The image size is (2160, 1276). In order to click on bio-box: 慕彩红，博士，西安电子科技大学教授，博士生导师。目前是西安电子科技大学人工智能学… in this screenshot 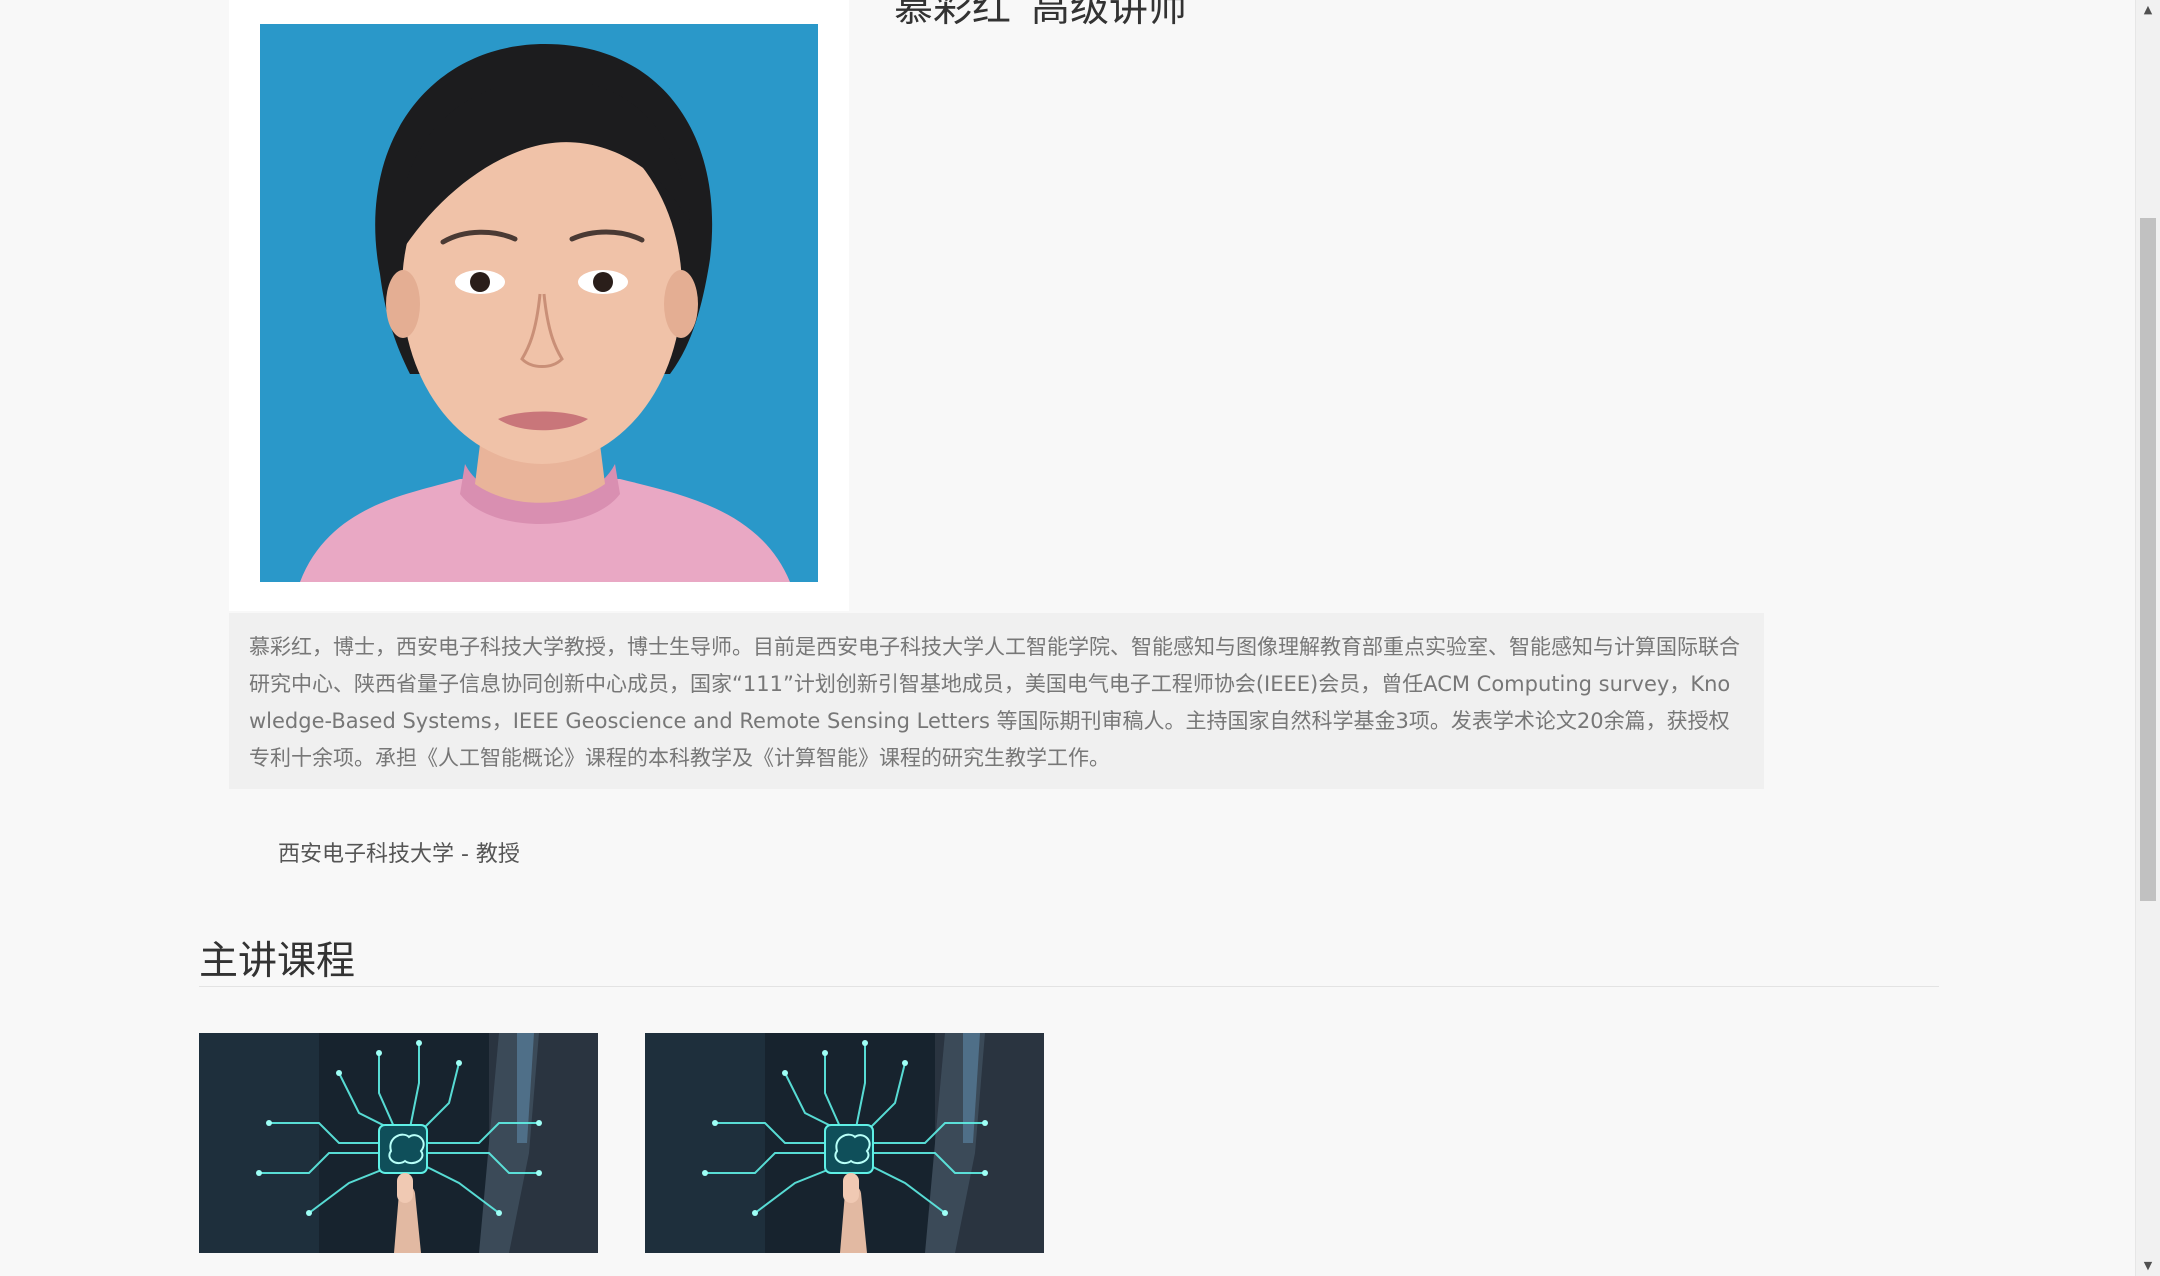, I will do `click(996, 701)`.